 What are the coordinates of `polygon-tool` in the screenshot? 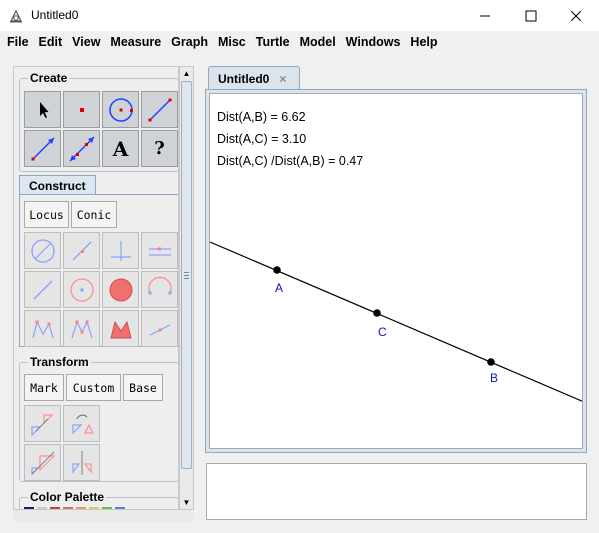 It's located at (42, 328).